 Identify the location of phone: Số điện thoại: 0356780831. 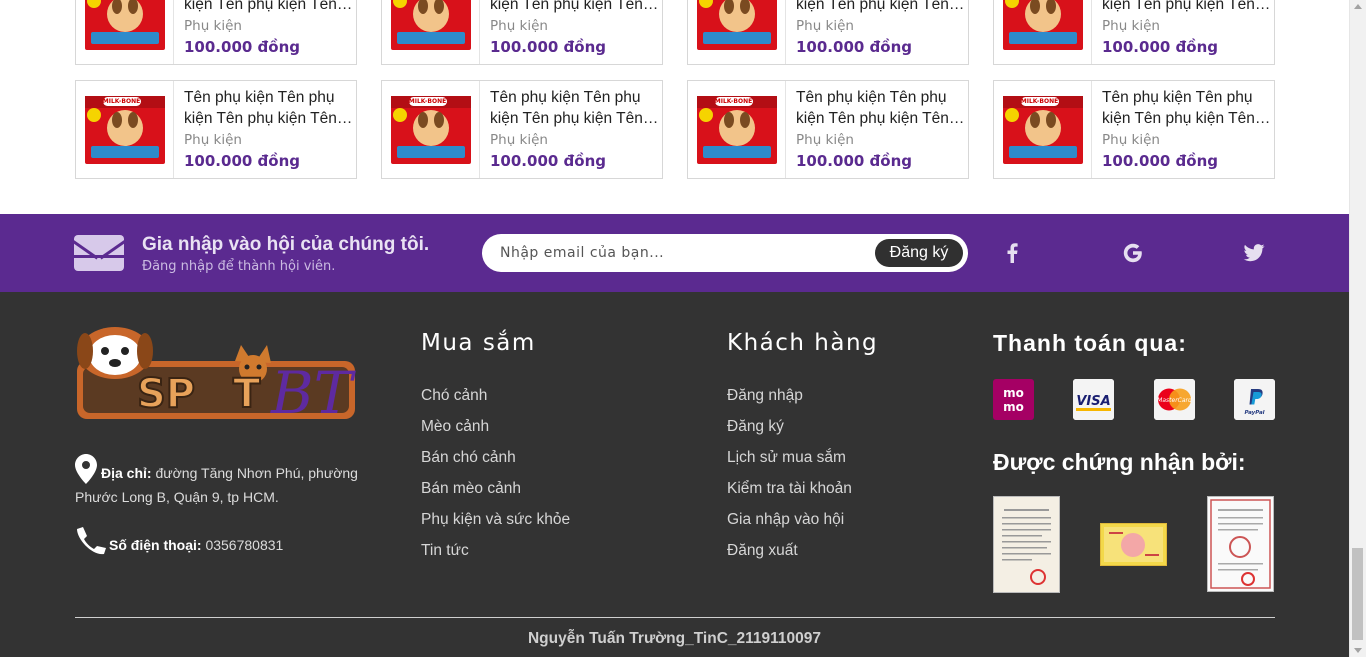
(179, 542).